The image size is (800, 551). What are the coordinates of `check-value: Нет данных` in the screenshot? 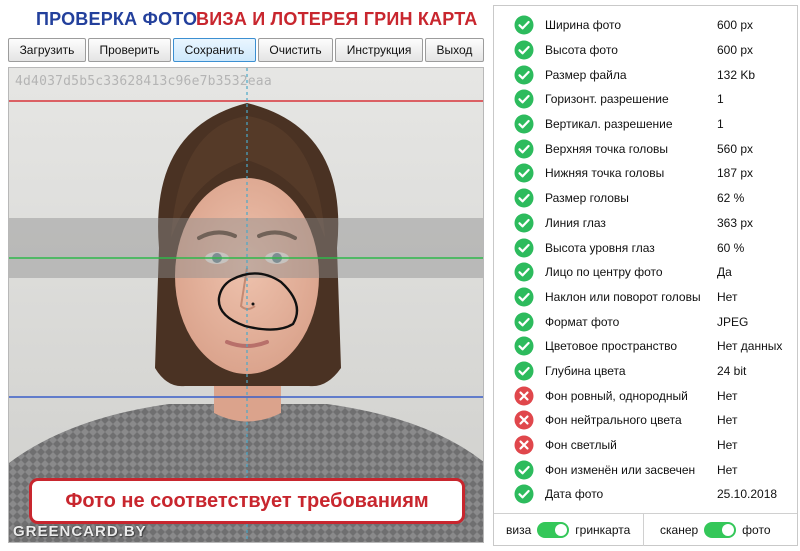 It's located at (750, 346).